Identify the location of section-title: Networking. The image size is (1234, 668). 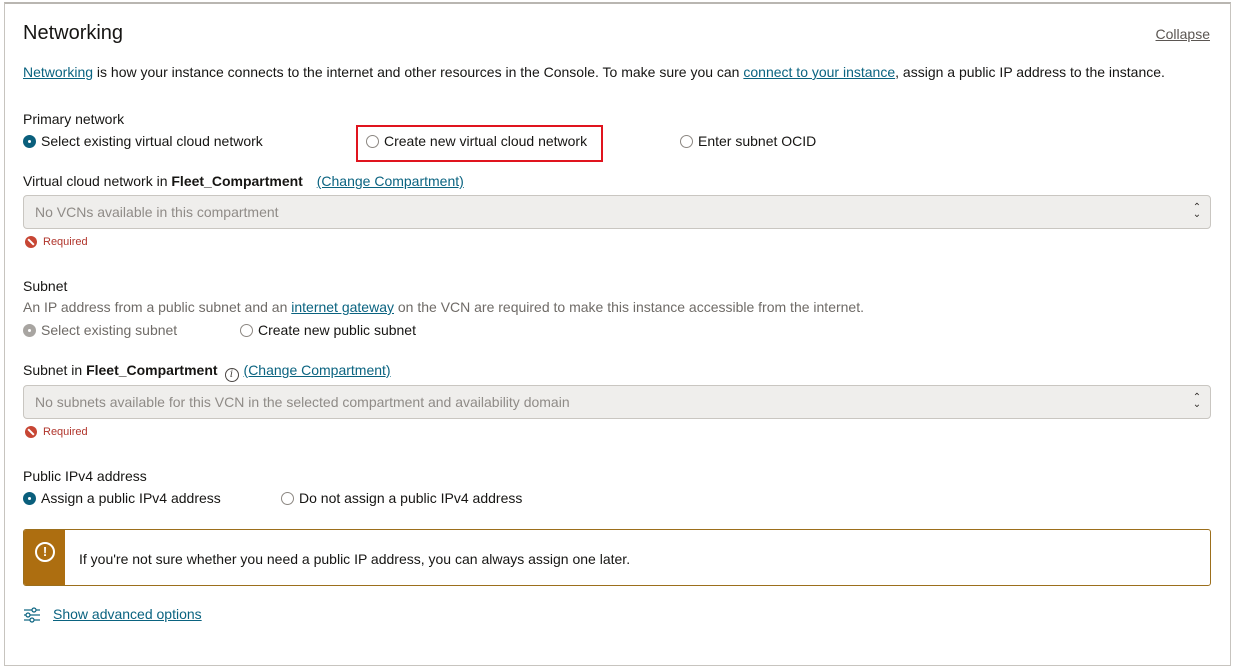
(73, 33).